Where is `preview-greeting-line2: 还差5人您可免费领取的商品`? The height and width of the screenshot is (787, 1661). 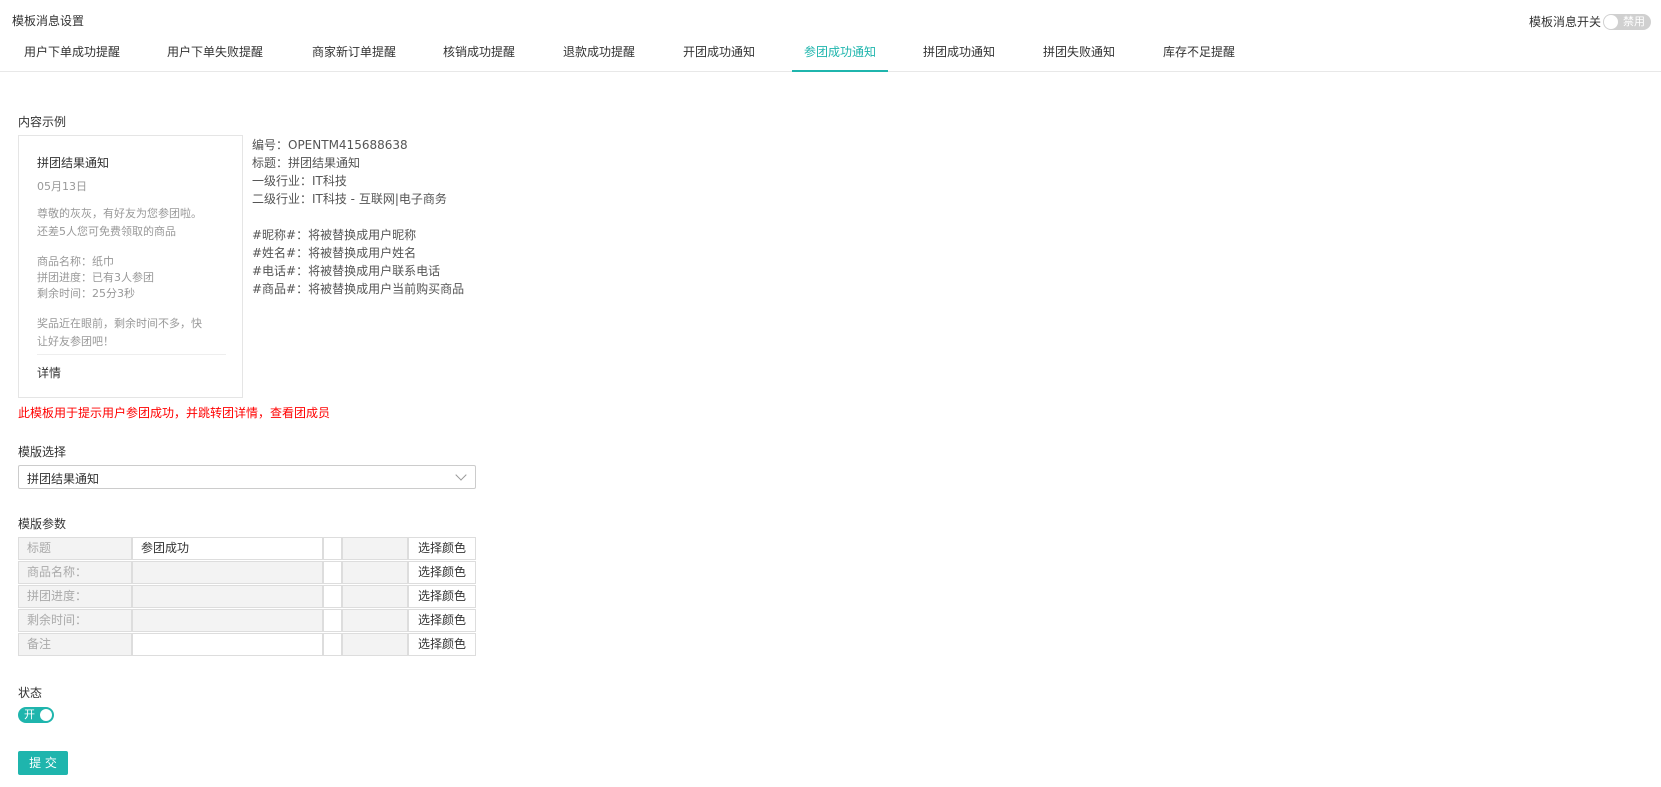
preview-greeting-line2: 还差5人您可免费领取的商品 is located at coordinates (106, 231).